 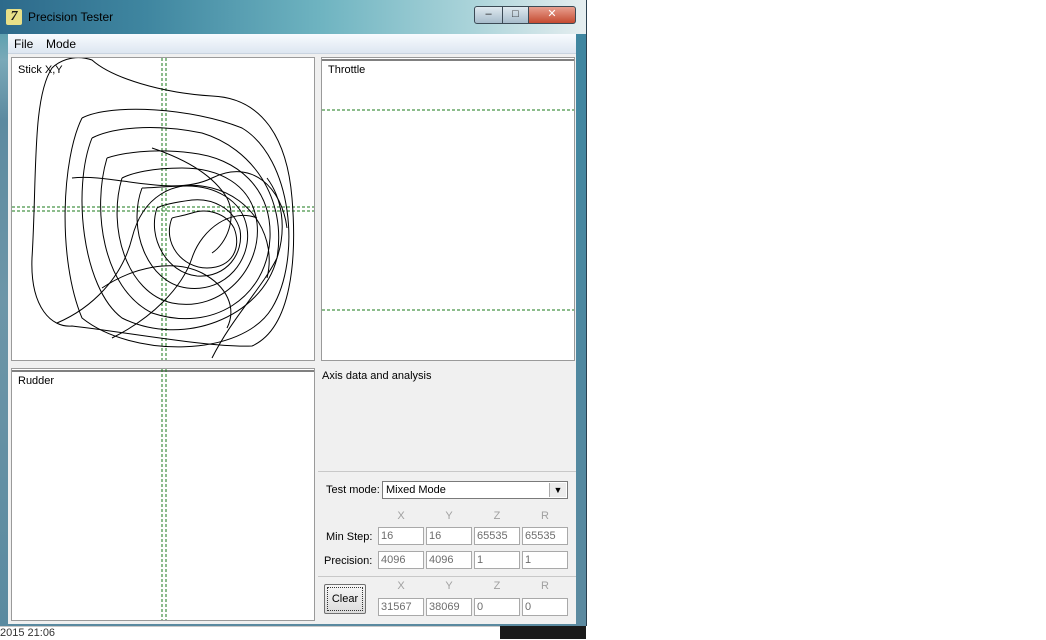 I want to click on min-step-x-field: 16, so click(x=401, y=536).